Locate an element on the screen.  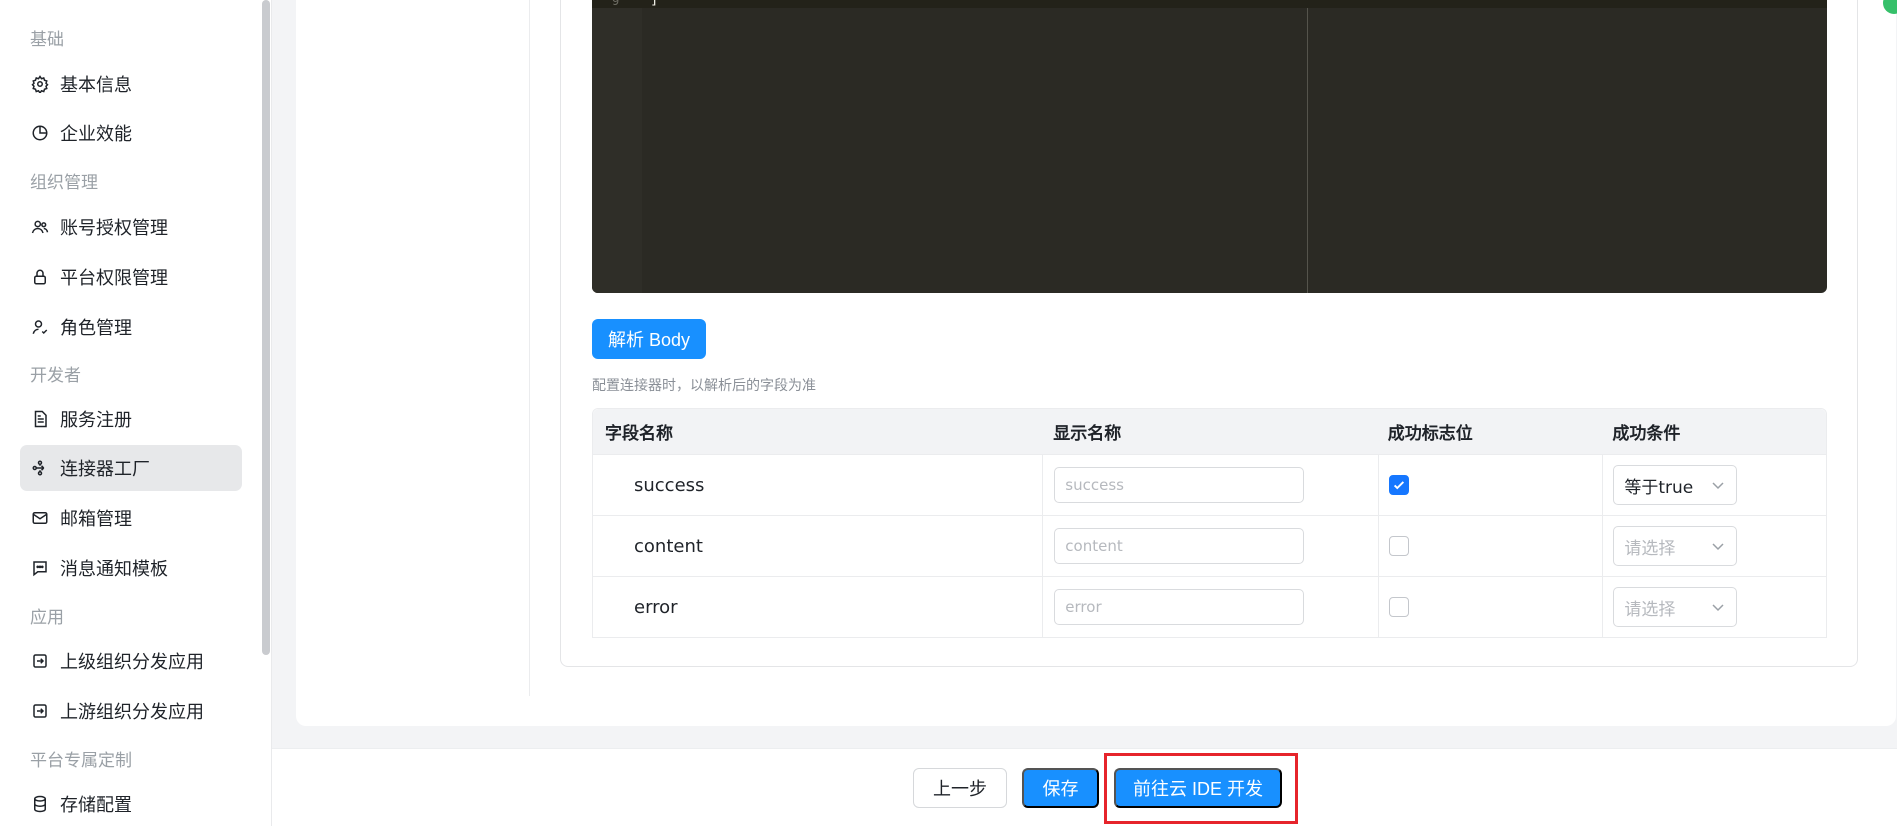
sidebar-item-label: 上级组织分发应用 is located at coordinates (132, 662).